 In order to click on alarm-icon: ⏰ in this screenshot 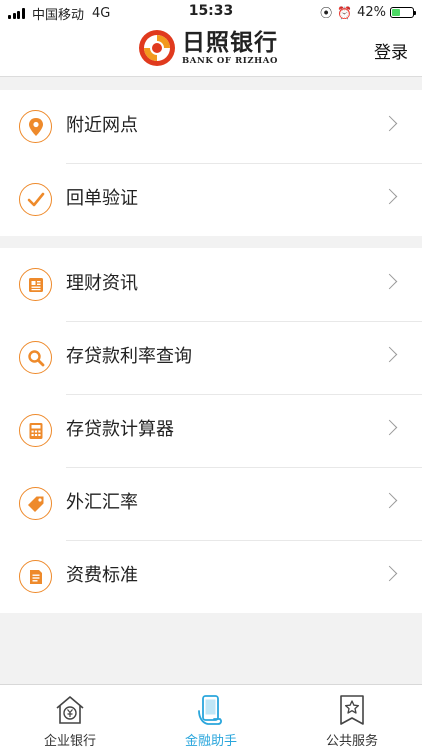, I will do `click(345, 12)`.